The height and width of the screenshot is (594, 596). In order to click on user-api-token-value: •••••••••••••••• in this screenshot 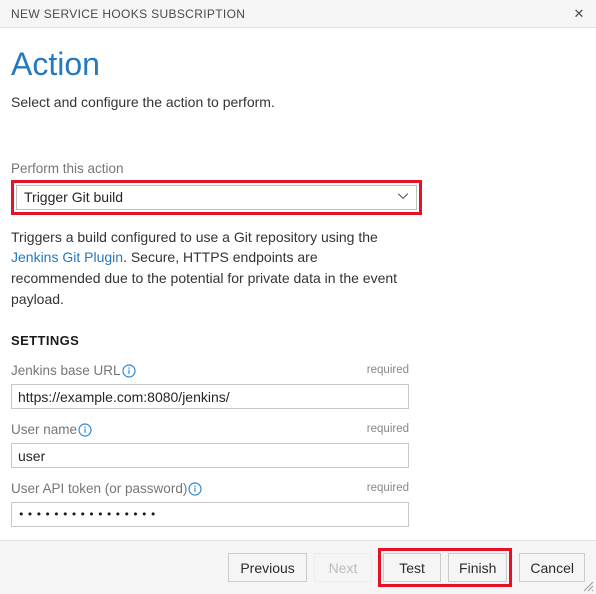, I will do `click(88, 515)`.